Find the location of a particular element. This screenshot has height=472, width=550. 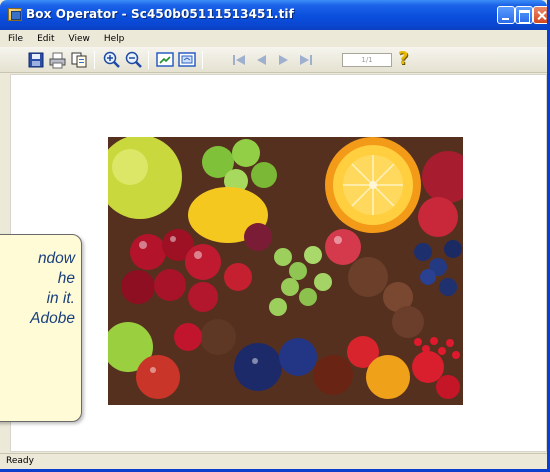

callout-line: ndow is located at coordinates (56, 258).